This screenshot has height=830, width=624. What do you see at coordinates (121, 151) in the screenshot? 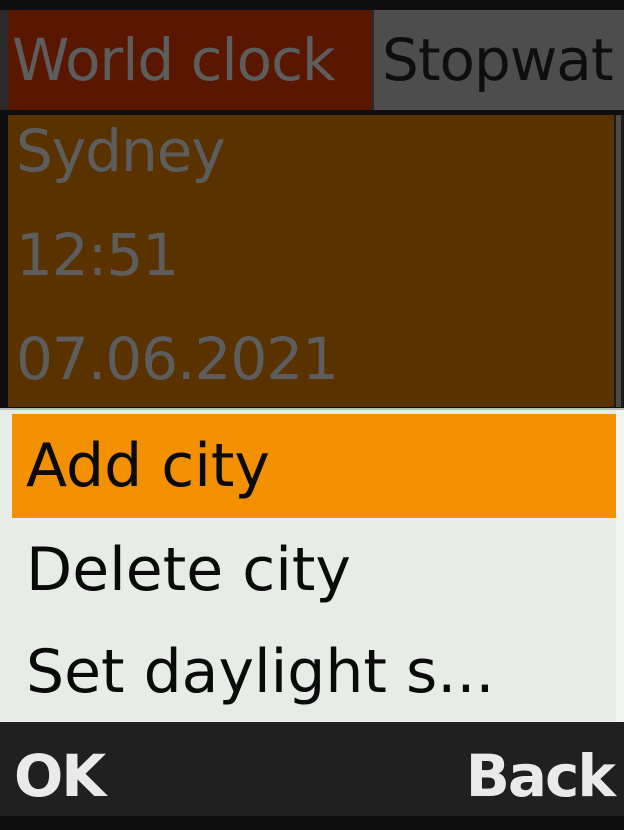
I see `city-name: Sydney` at bounding box center [121, 151].